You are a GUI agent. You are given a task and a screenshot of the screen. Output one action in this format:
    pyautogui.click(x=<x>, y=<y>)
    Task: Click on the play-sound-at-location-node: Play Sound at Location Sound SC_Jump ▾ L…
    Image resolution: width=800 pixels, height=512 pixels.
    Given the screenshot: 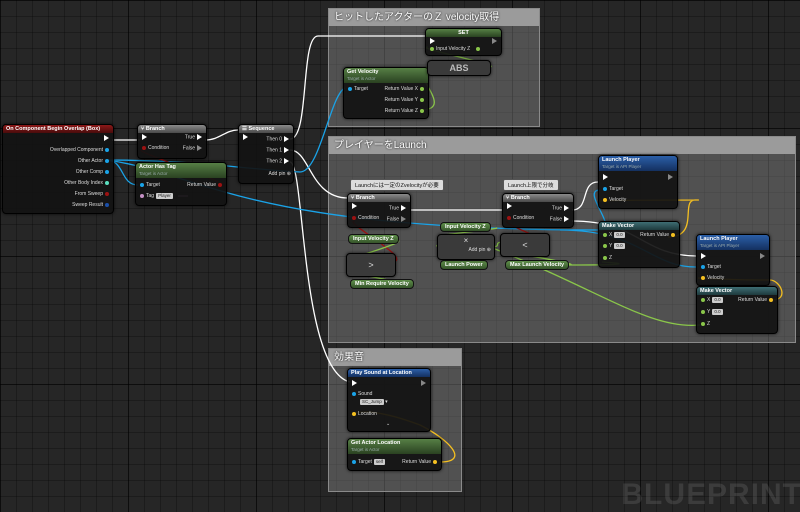 What is the action you would take?
    pyautogui.click(x=389, y=400)
    